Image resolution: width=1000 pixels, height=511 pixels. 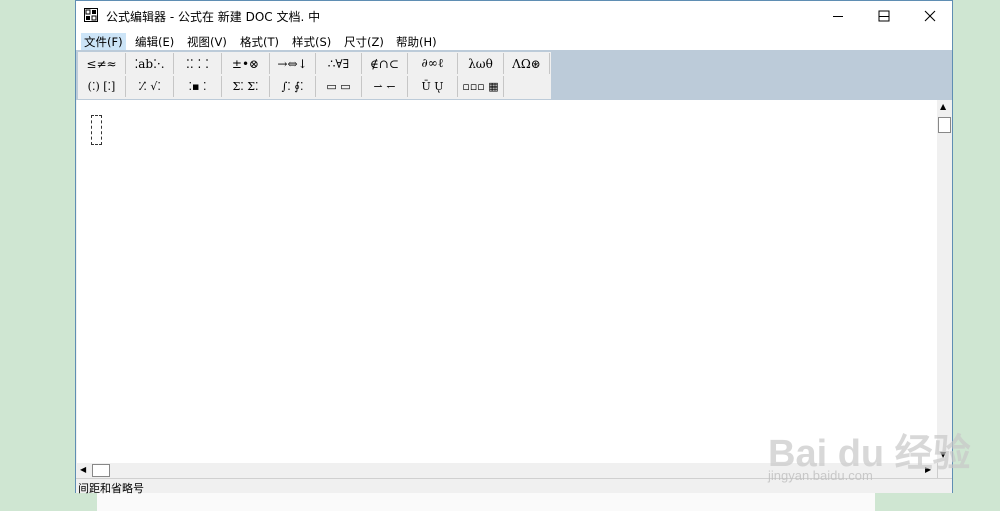 What do you see at coordinates (150, 86) in the screenshot?
I see `fraction-radical-templates-button: ⁚⁄⁚ √⁚` at bounding box center [150, 86].